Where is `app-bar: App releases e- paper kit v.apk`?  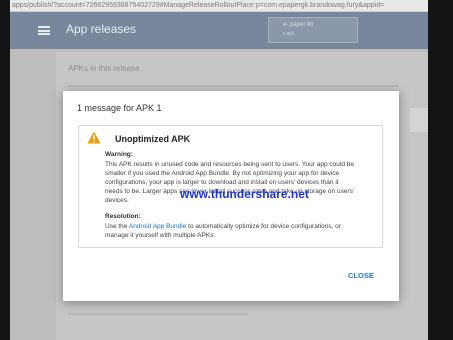
app-bar: App releases e- paper kit v.apk is located at coordinates (219, 30).